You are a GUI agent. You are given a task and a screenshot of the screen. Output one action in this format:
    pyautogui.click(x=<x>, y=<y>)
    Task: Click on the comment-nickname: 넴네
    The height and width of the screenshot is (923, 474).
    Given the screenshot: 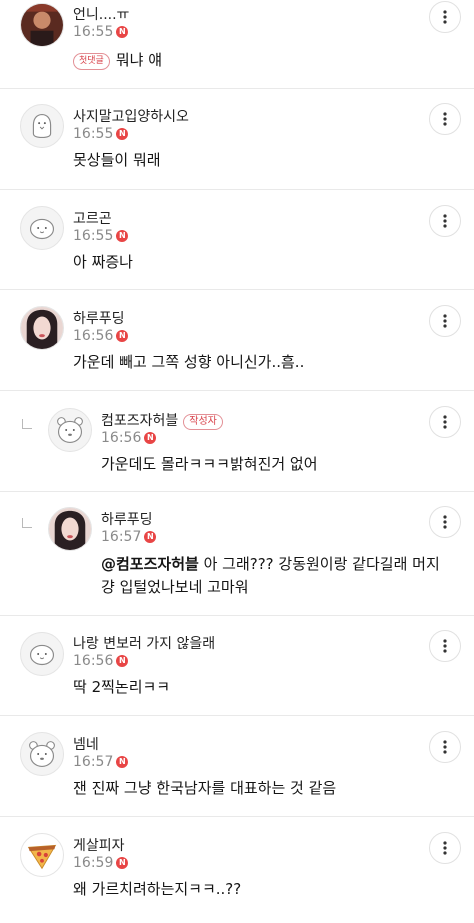 What is the action you would take?
    pyautogui.click(x=86, y=744)
    